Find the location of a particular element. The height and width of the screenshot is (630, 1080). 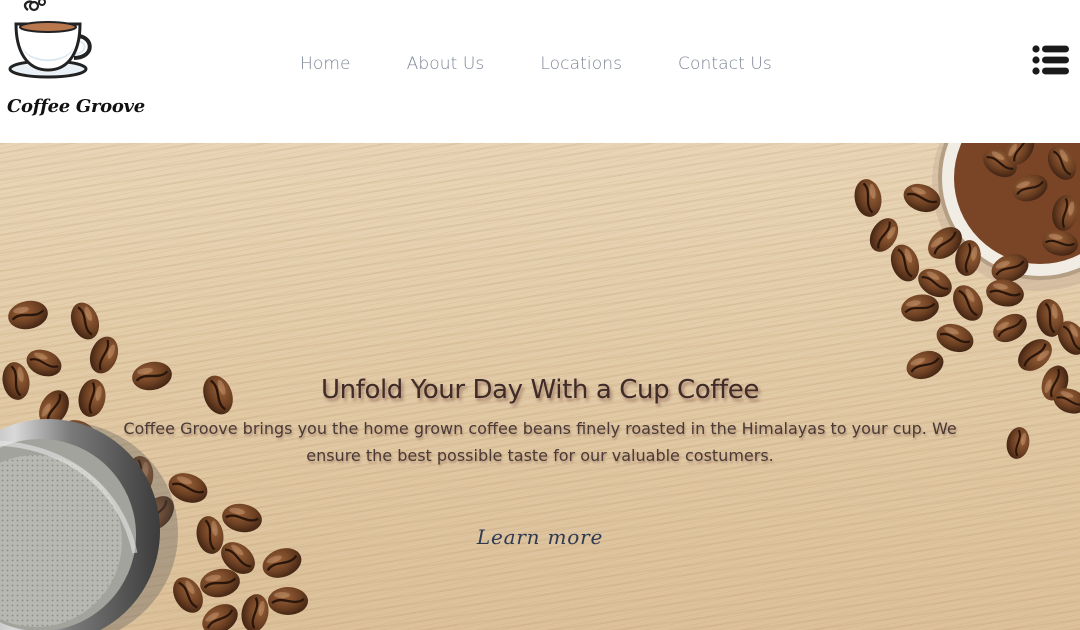

coffee-cup-icon is located at coordinates (50, 39).